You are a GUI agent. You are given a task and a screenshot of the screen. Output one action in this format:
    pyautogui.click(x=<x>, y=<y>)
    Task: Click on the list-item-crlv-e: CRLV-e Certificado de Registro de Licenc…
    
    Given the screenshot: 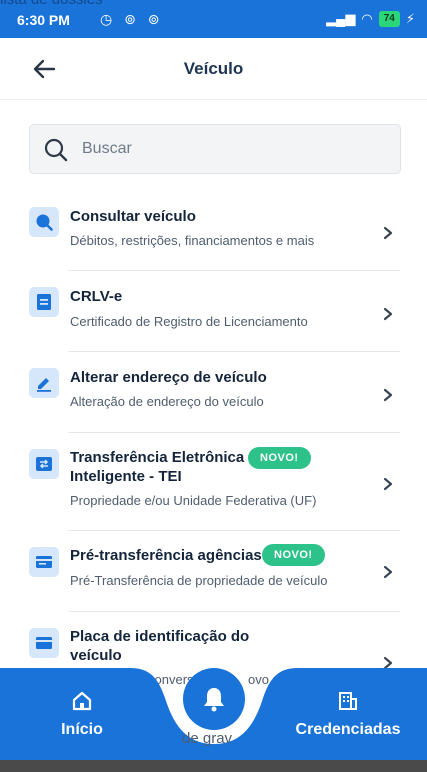 What is the action you would take?
    pyautogui.click(x=213, y=311)
    